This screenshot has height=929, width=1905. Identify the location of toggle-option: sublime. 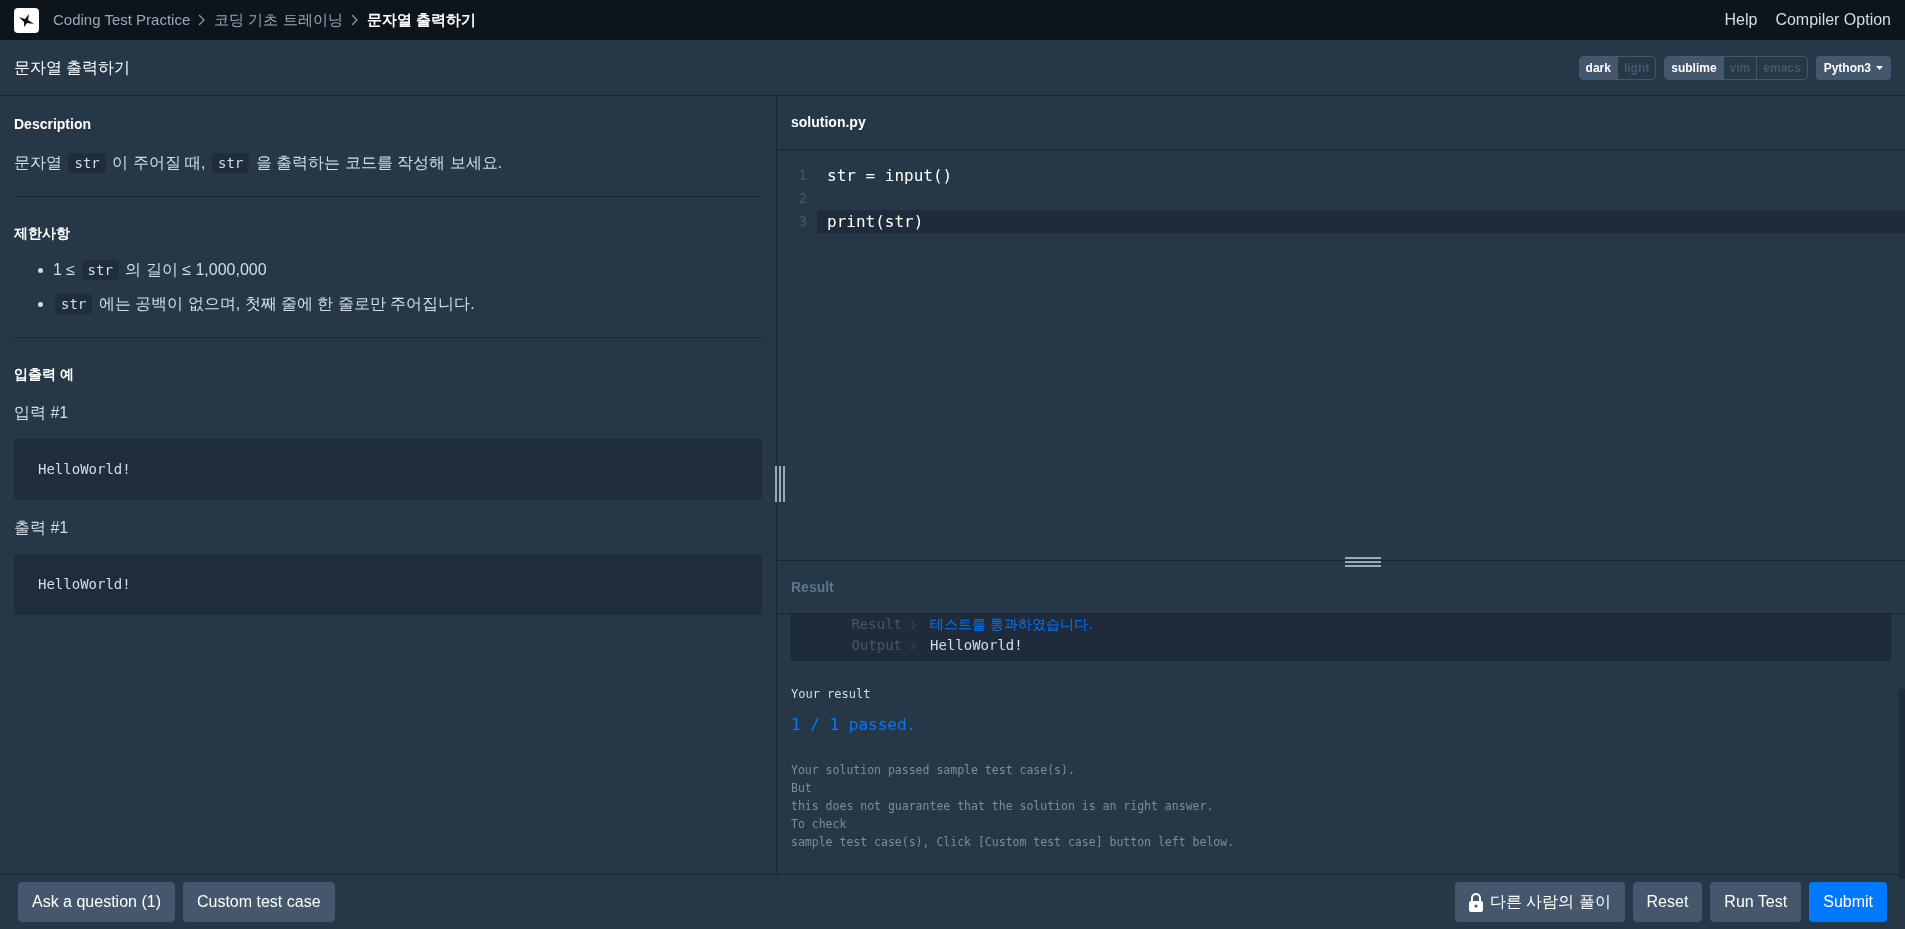
(1694, 67).